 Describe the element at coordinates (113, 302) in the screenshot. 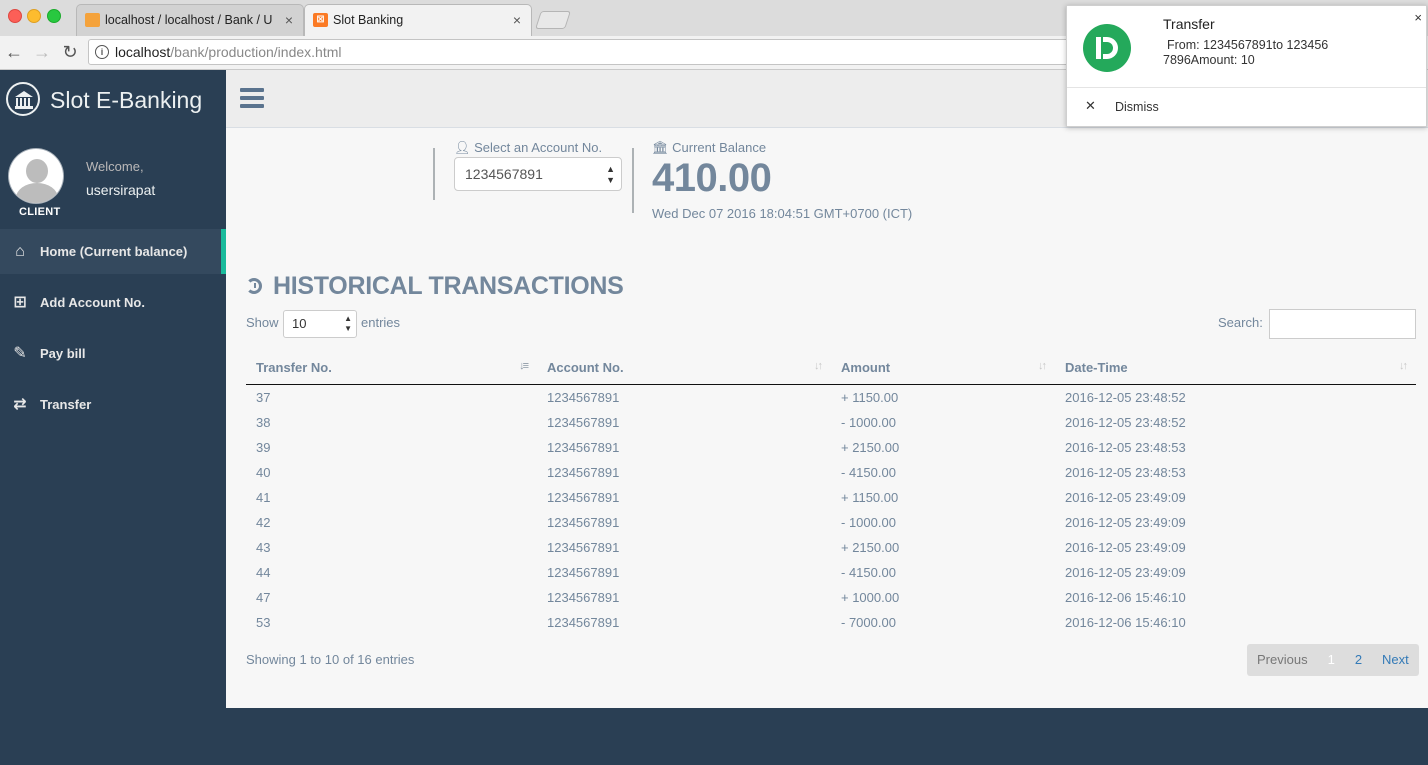

I see `sidebar-item-add-account: ⊞ Add Account No.` at that location.